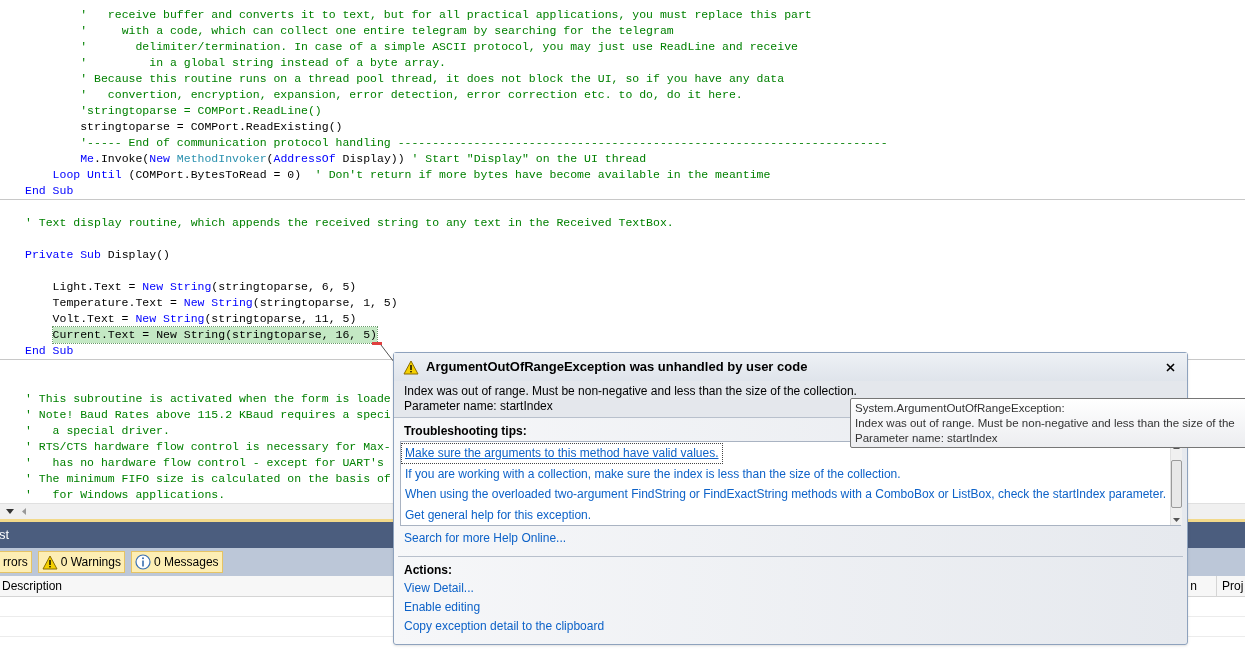 This screenshot has width=1245, height=657. Describe the element at coordinates (204, 319) in the screenshot. I see `code-line: Volt.Text = New String(stringtoparse, 11, 5)` at that location.